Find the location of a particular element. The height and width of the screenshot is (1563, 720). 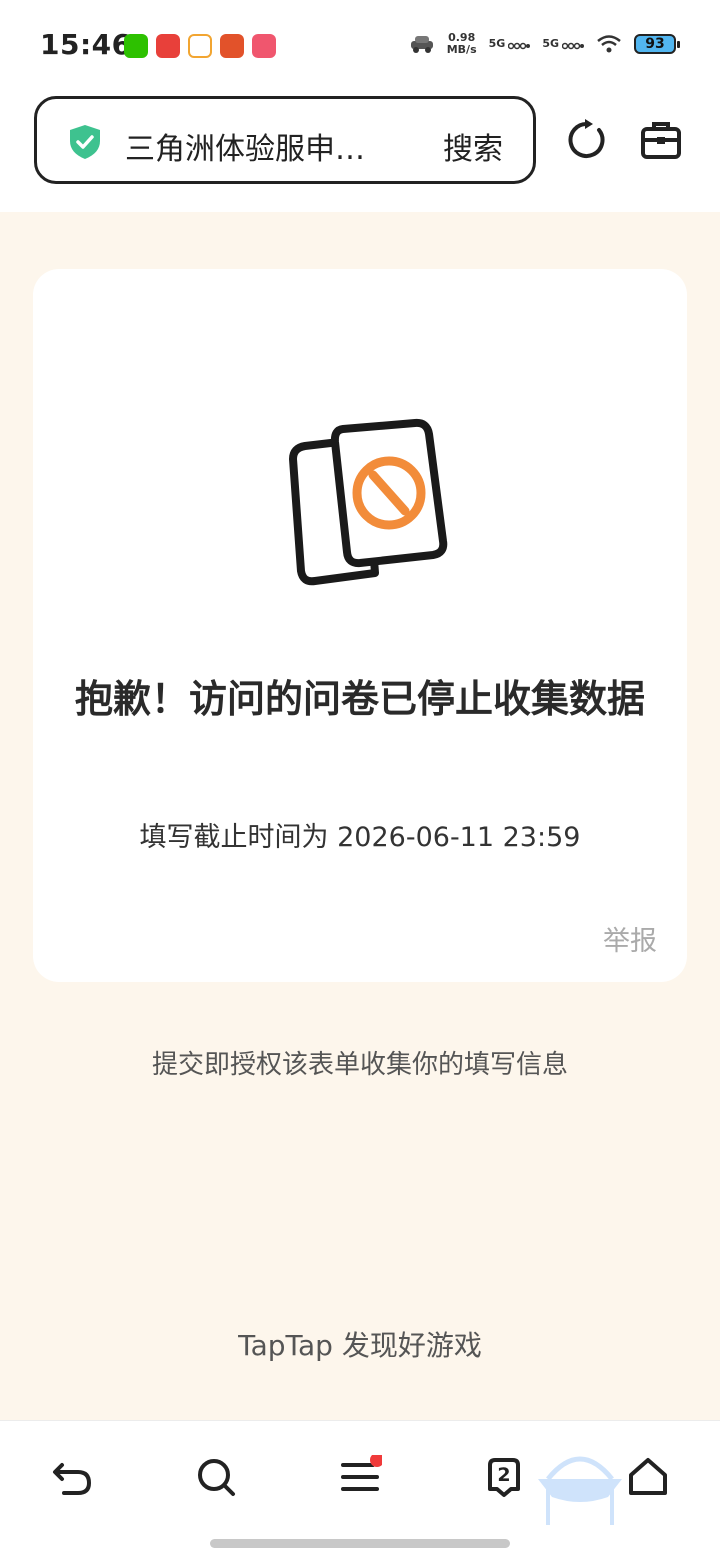

form-closed-illustration is located at coordinates (368, 502).